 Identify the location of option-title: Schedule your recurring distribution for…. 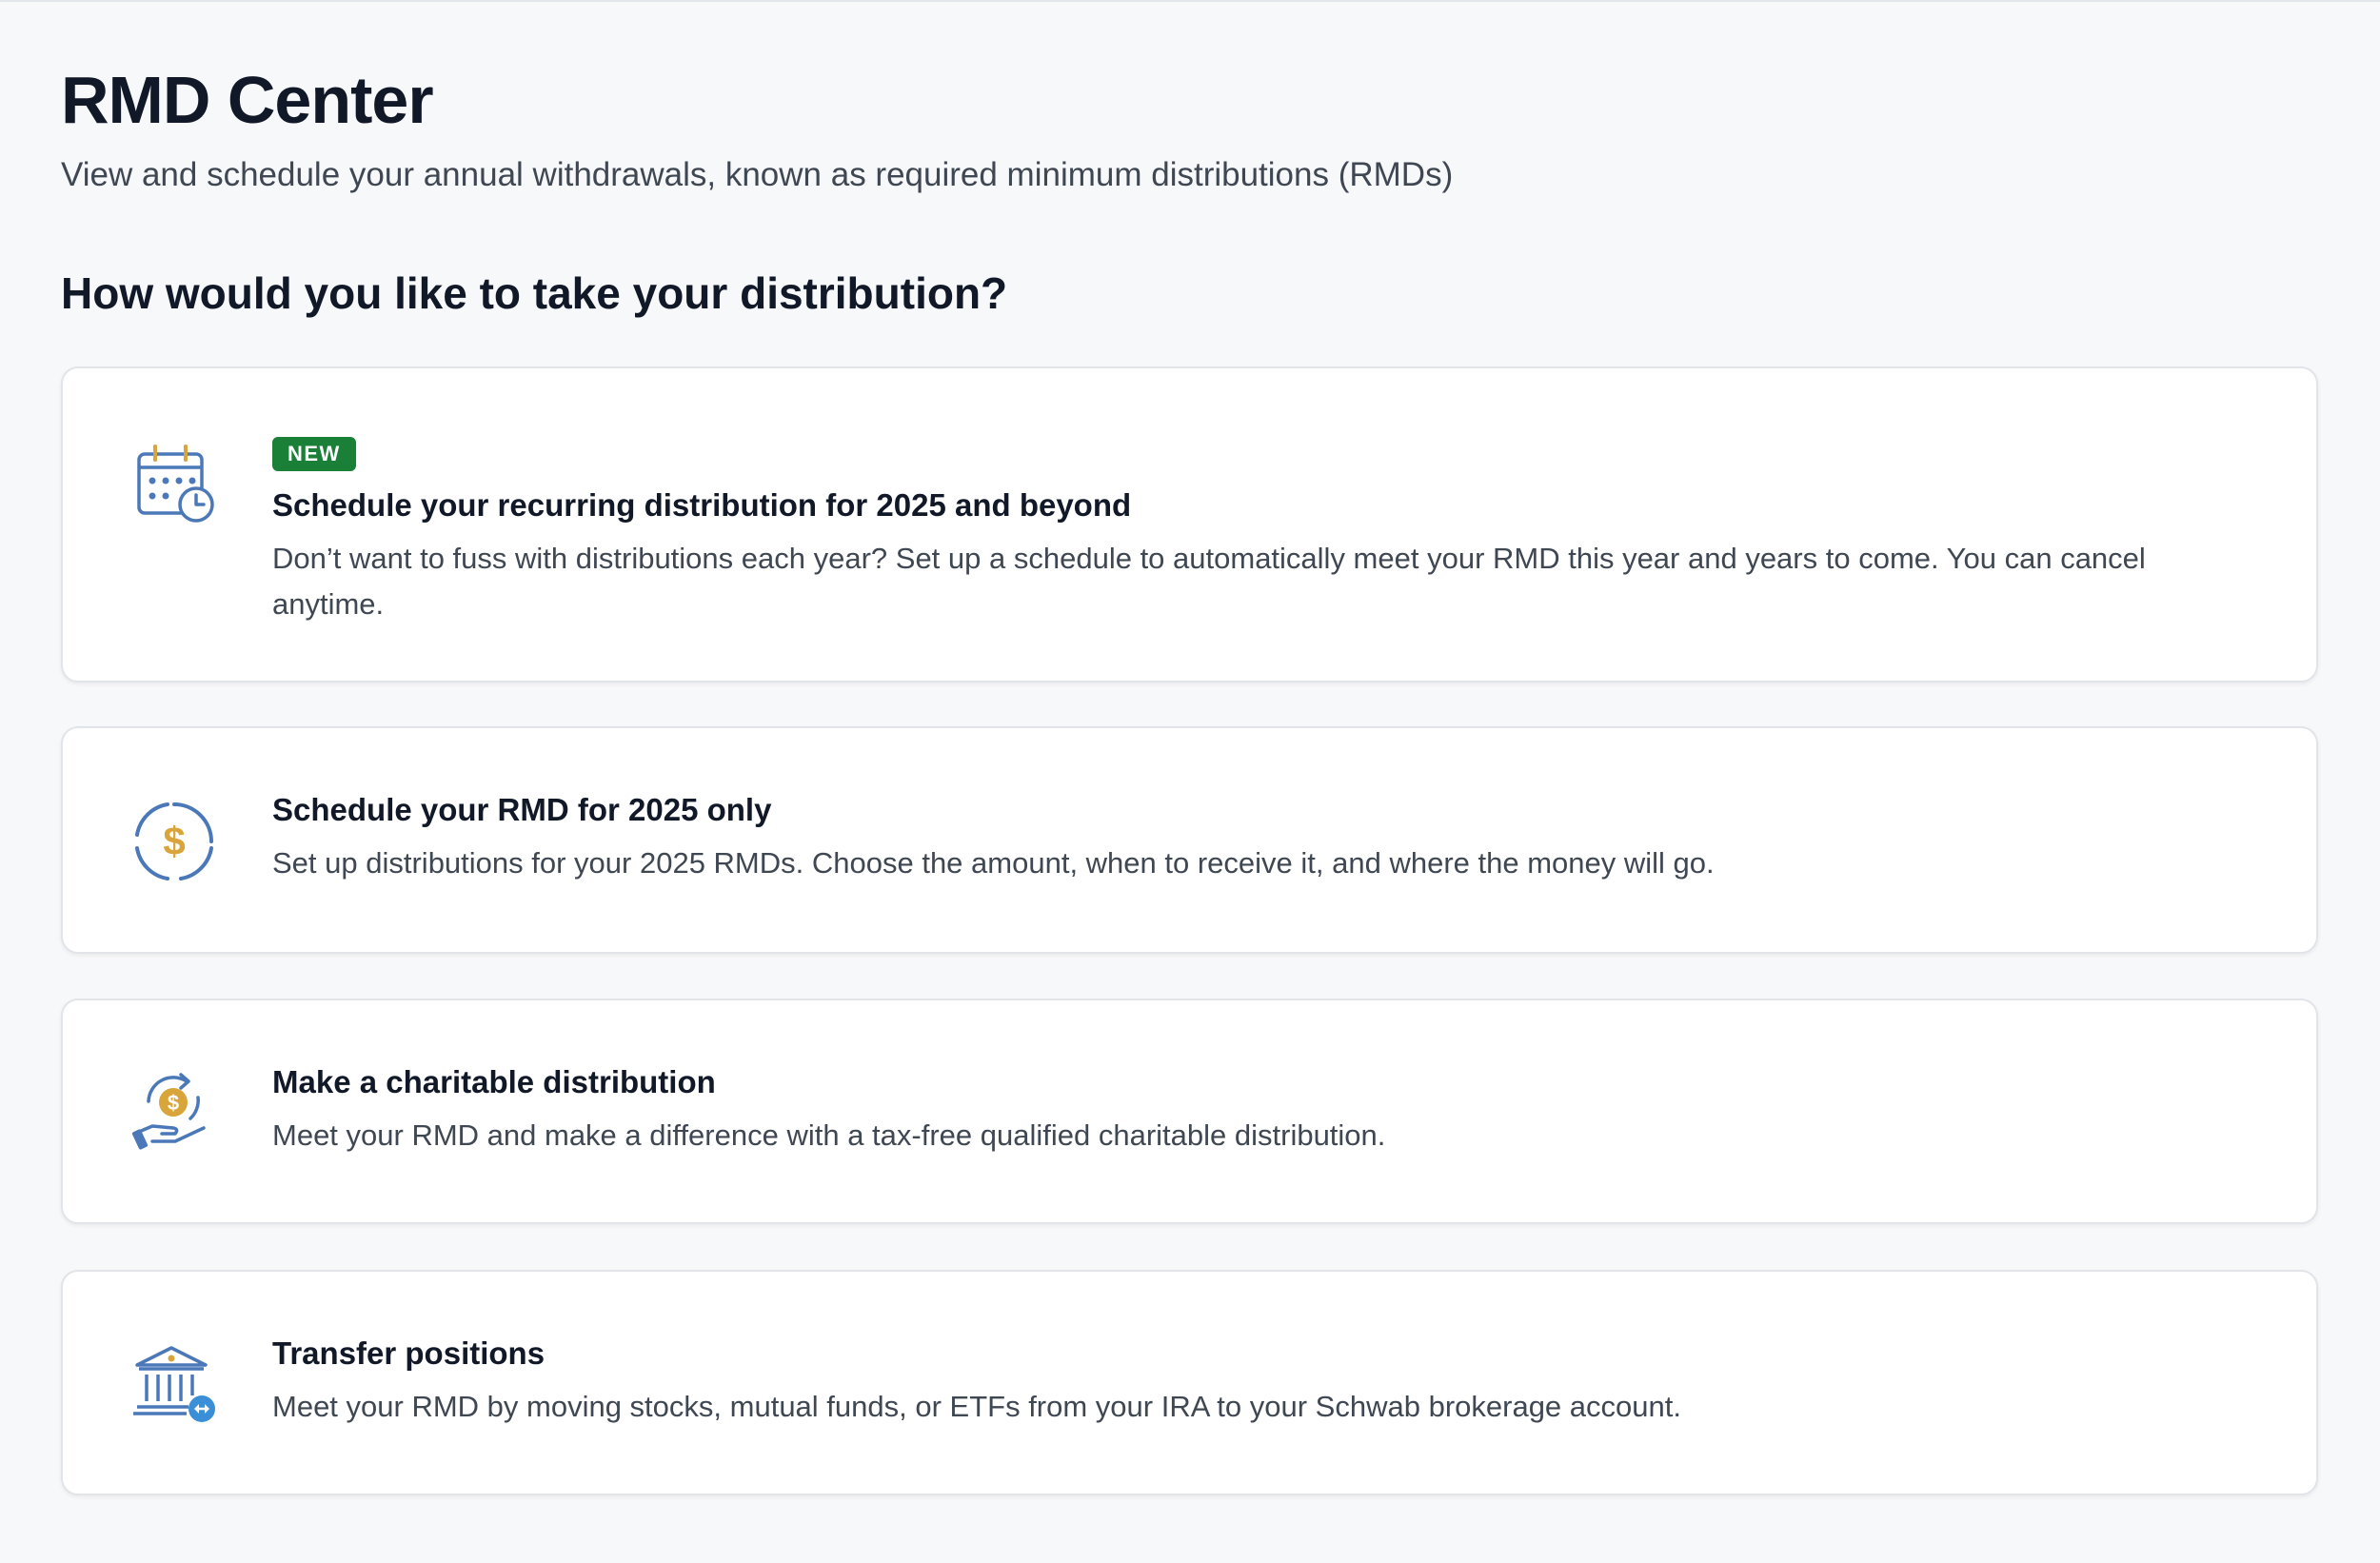
(702, 505).